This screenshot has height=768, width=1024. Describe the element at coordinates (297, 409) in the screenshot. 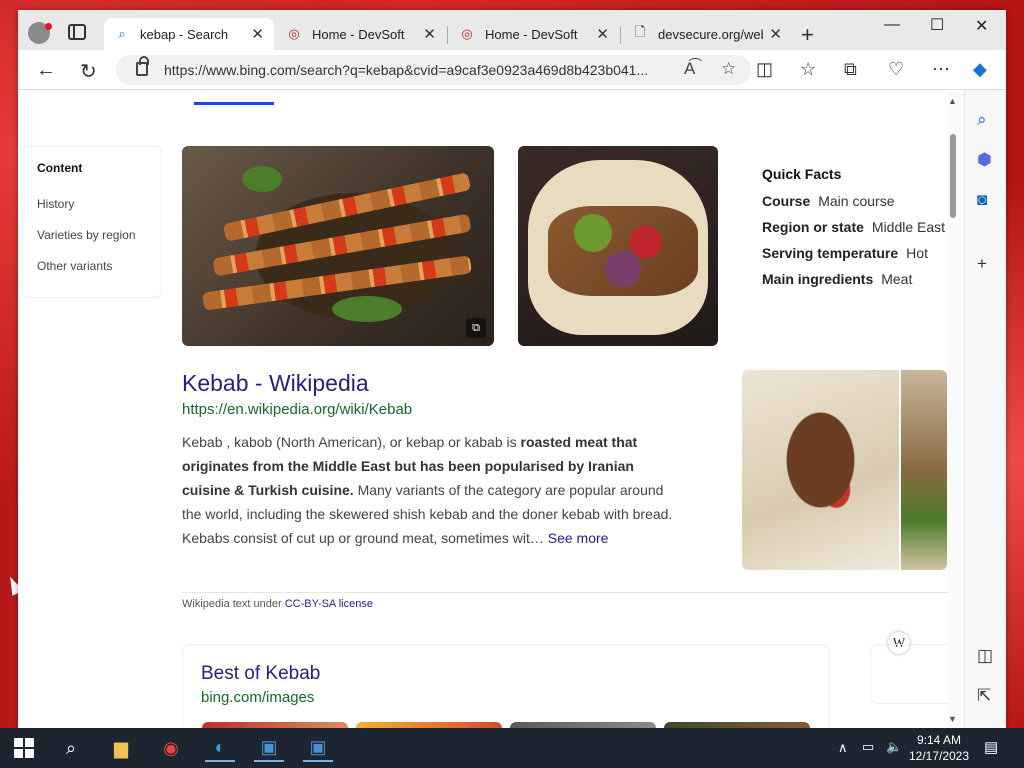

I see `result-url: https://en.wikipedia.org/wiki/Kebab` at that location.